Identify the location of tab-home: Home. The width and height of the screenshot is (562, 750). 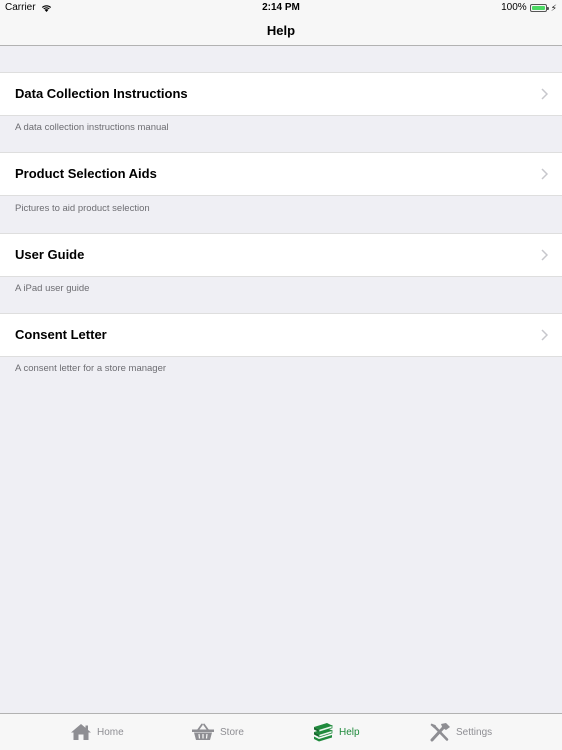
(97, 732).